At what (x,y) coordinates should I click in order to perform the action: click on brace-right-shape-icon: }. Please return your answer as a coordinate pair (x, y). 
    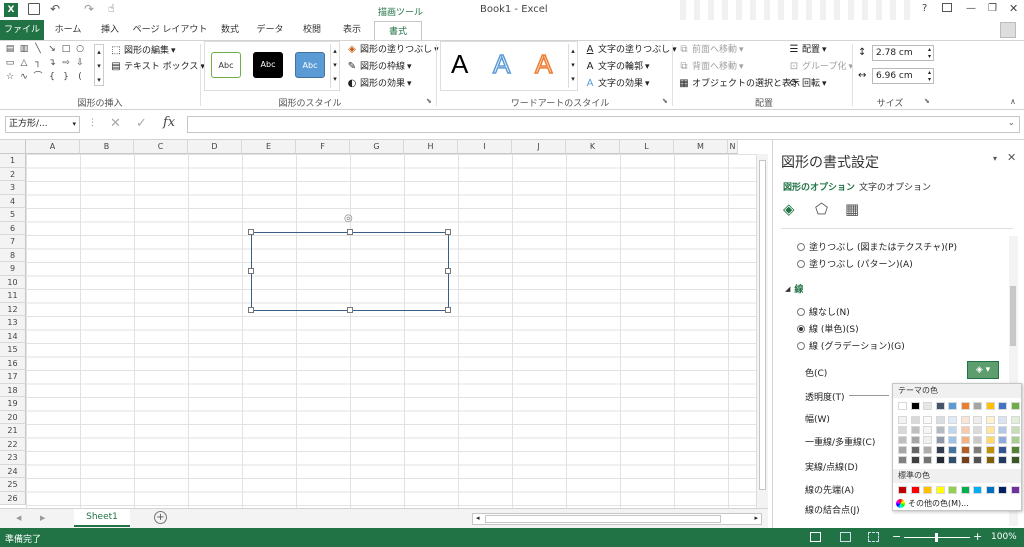
    Looking at the image, I should click on (66, 77).